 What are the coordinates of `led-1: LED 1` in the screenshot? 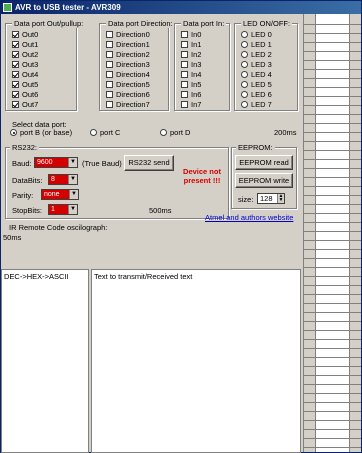 It's located at (256, 45).